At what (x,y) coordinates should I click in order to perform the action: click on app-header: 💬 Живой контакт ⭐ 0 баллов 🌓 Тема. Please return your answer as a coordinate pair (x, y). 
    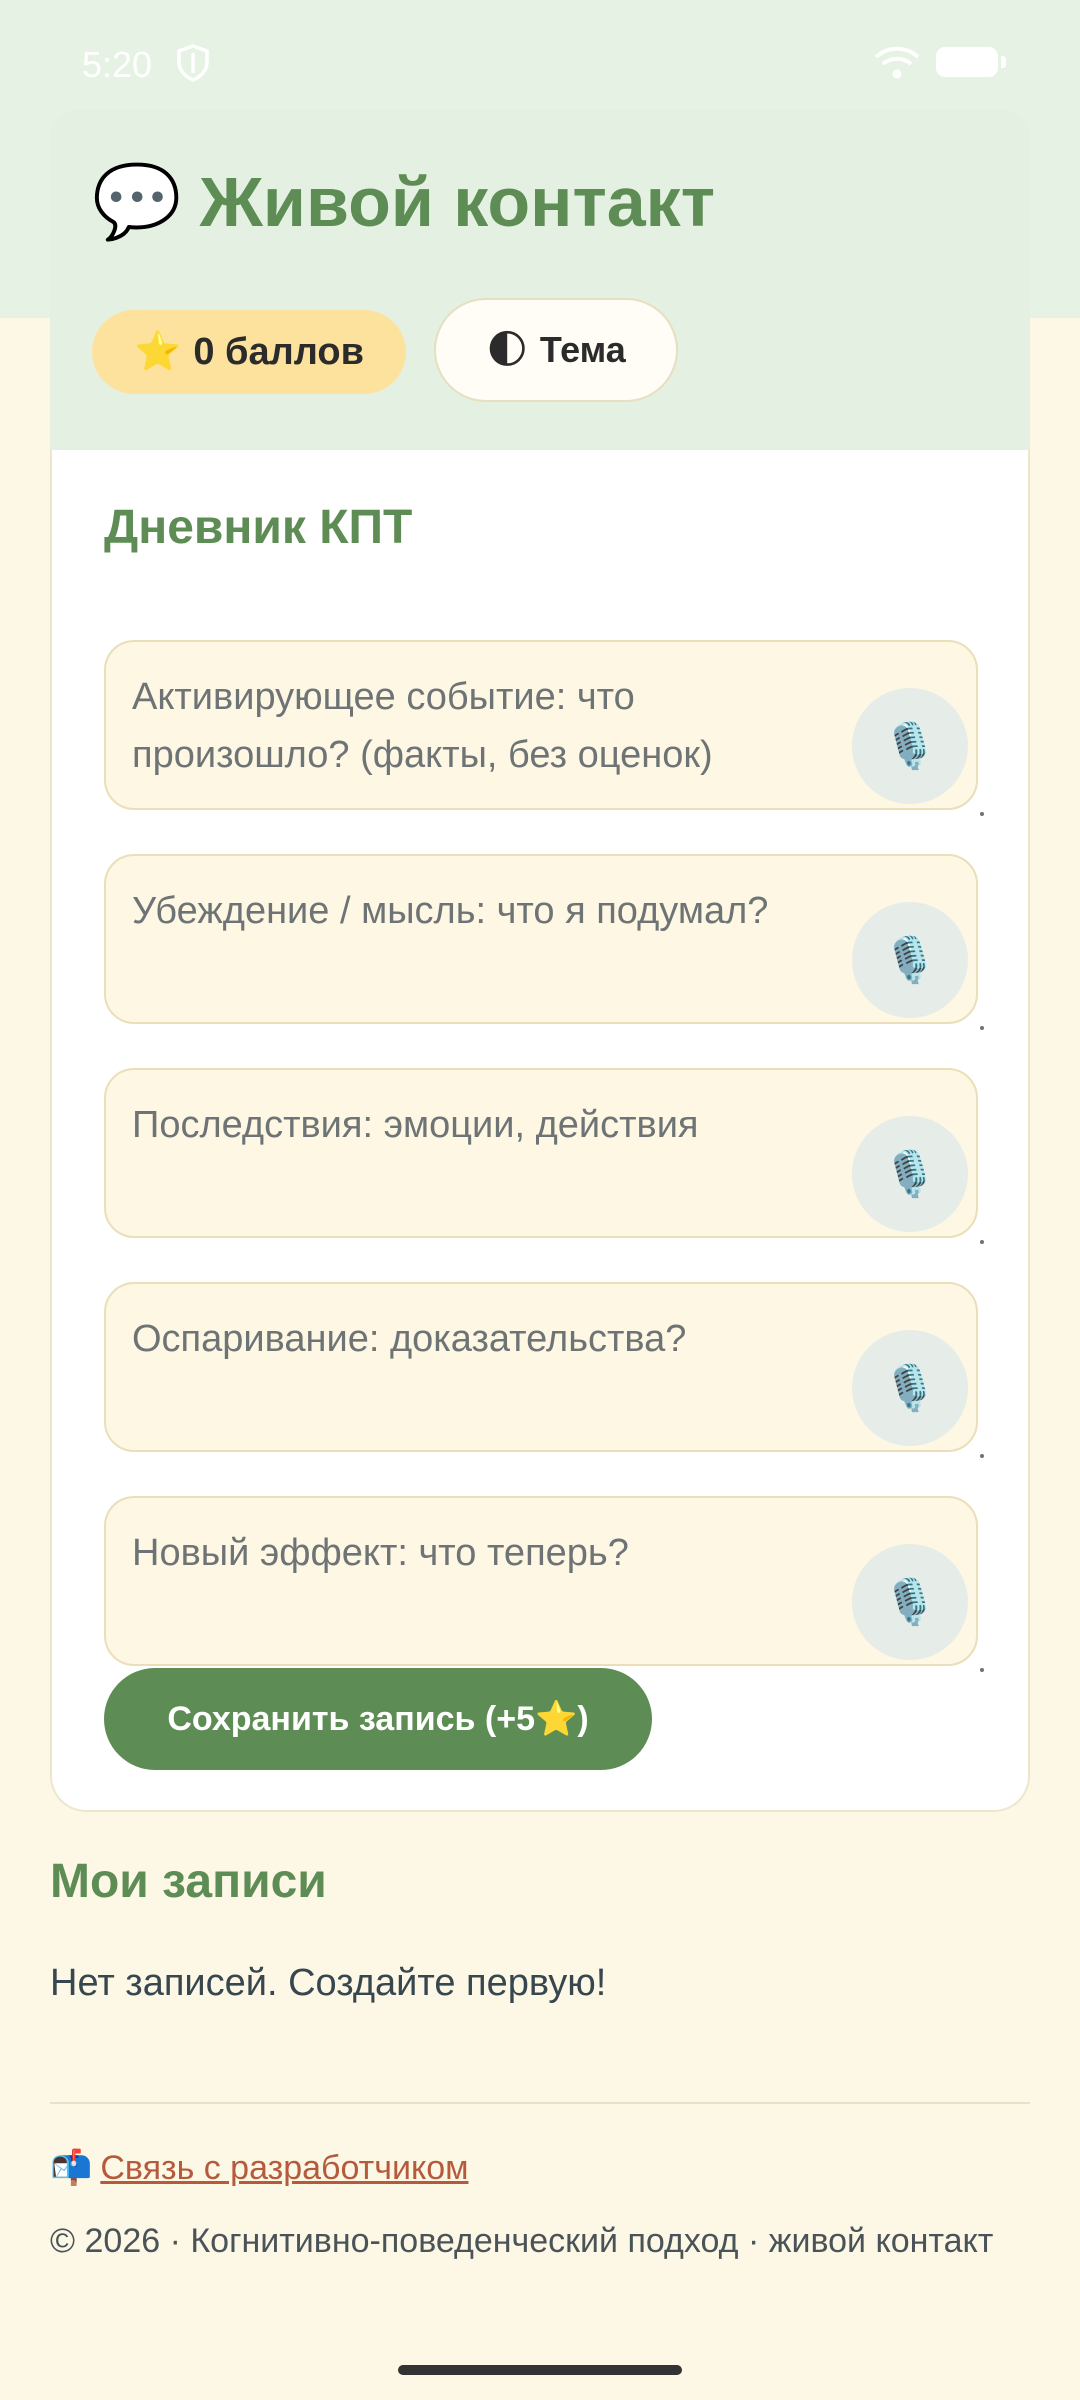
    Looking at the image, I should click on (540, 282).